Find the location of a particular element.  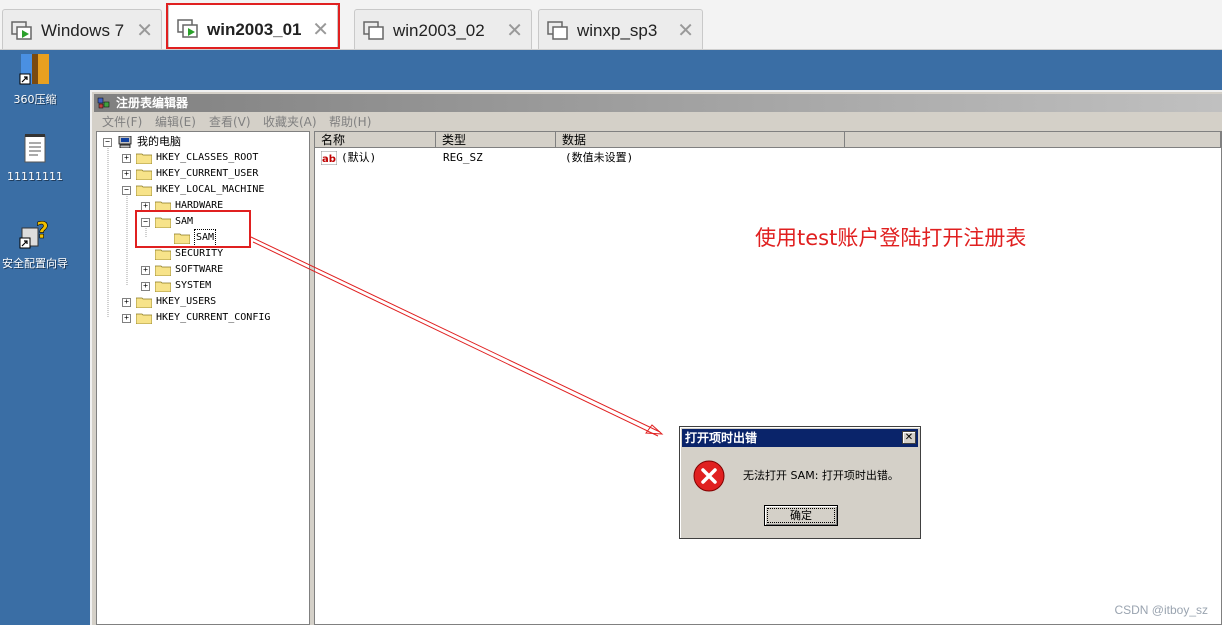

desktop-icon-security-wizard: ? 安全配置向导 is located at coordinates (35, 243).